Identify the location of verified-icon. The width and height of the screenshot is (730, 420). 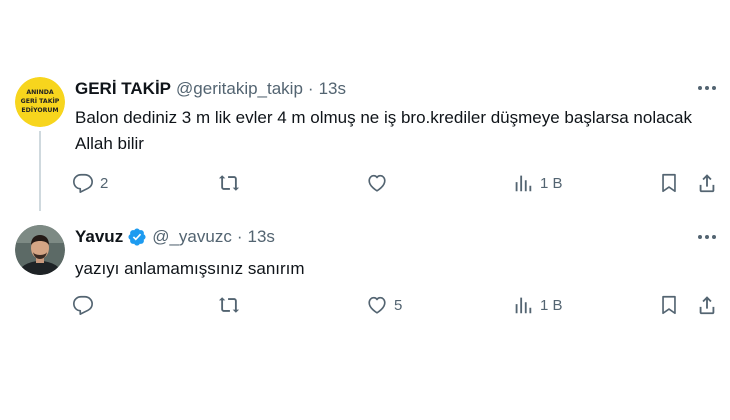
(137, 237).